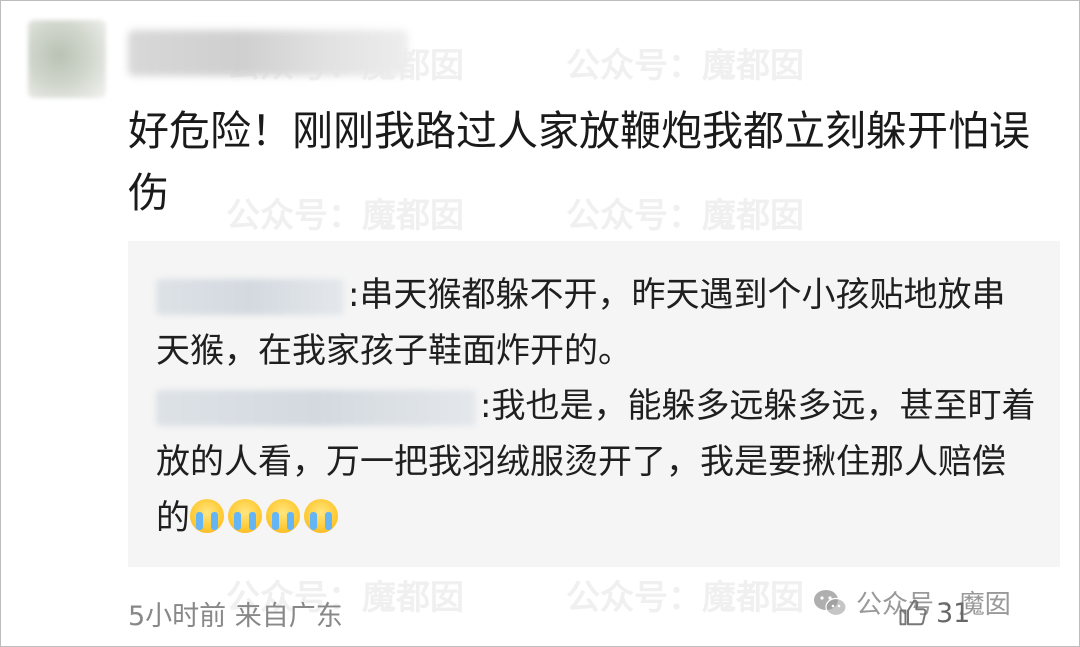  Describe the element at coordinates (830, 602) in the screenshot. I see `wechat-icon` at that location.